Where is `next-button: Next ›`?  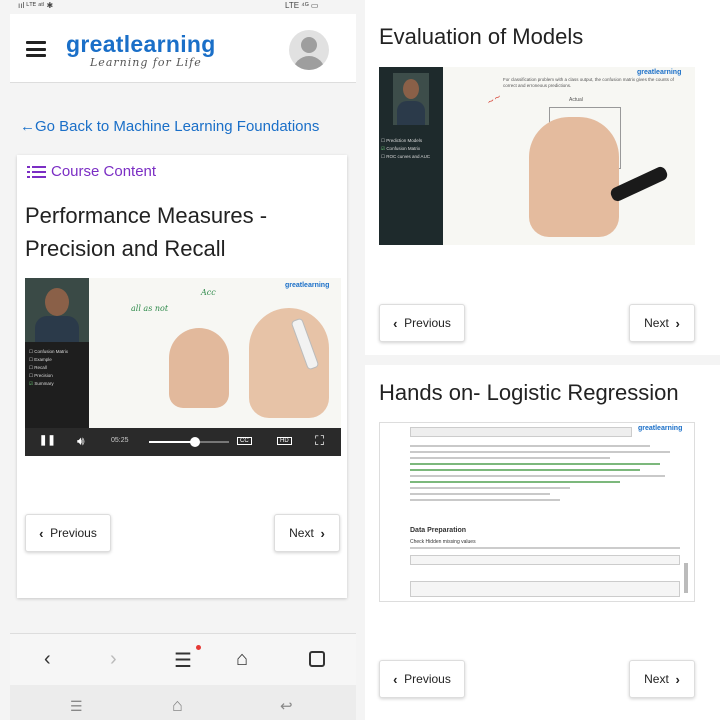 next-button: Next › is located at coordinates (307, 533).